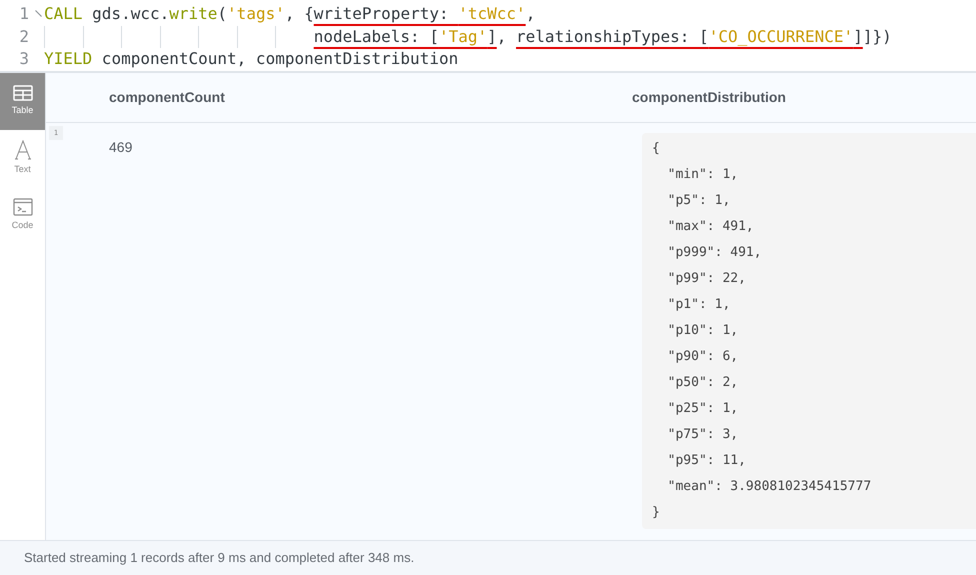  I want to click on code-token-error: 'tcWcc', so click(492, 14).